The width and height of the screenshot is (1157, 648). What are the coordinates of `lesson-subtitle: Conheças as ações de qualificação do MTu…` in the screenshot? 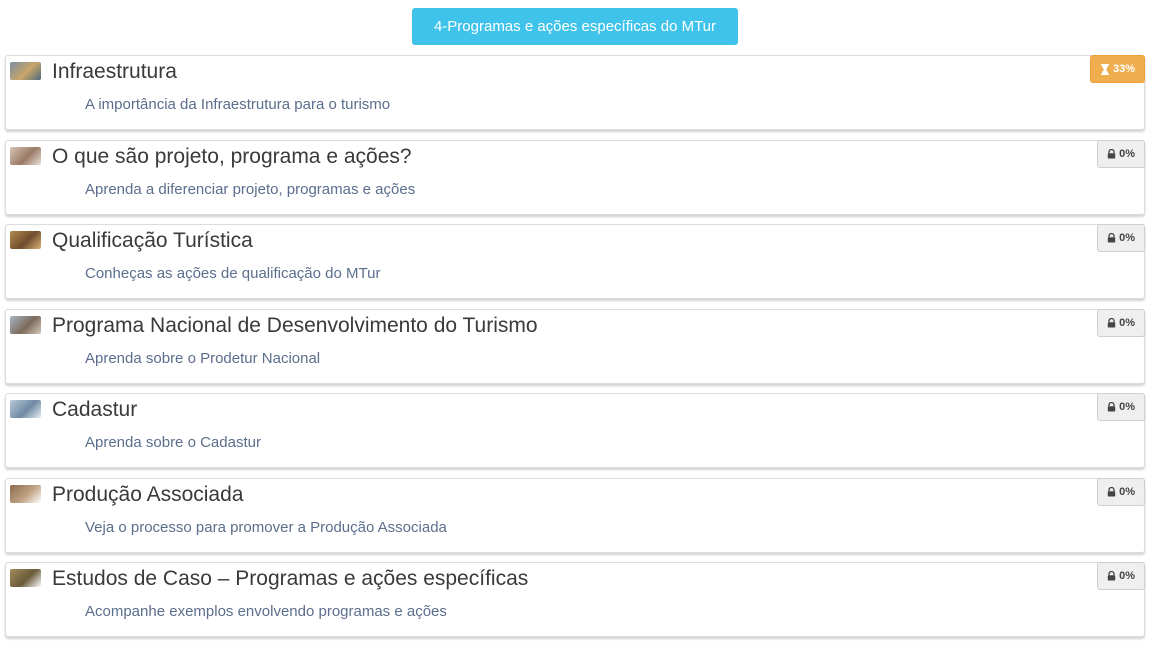 It's located at (233, 273).